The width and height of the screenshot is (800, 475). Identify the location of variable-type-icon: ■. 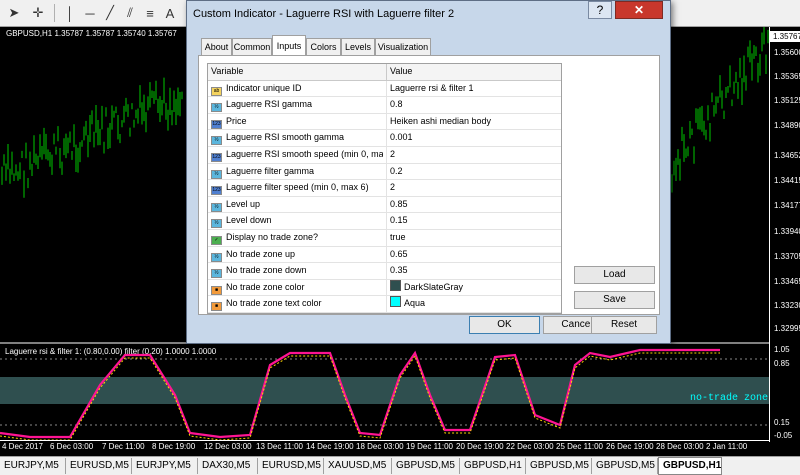
(216, 290).